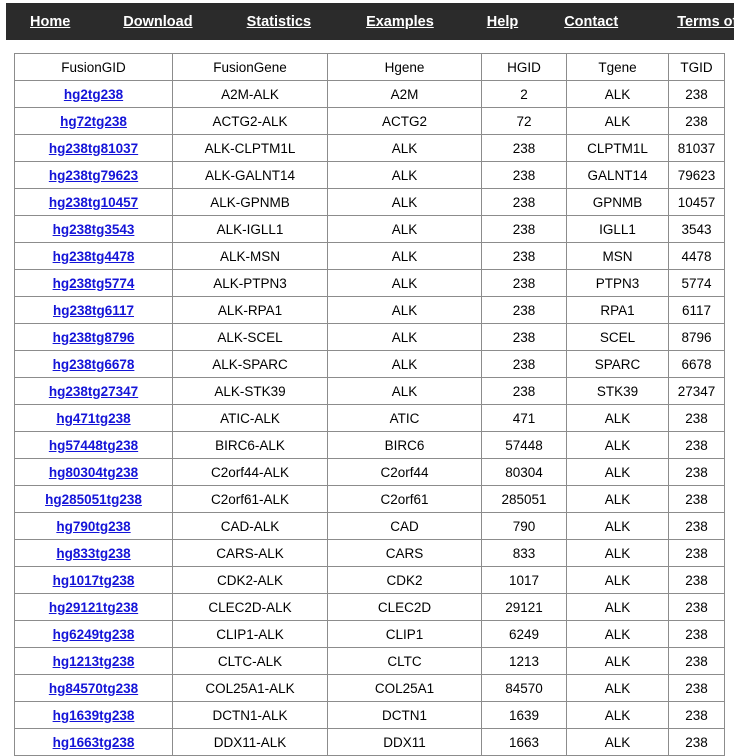 The width and height of the screenshot is (736, 756). I want to click on table-row: hg6249tg238 CLIP1-ALK CLIP1 6249 ALK 238, so click(369, 634).